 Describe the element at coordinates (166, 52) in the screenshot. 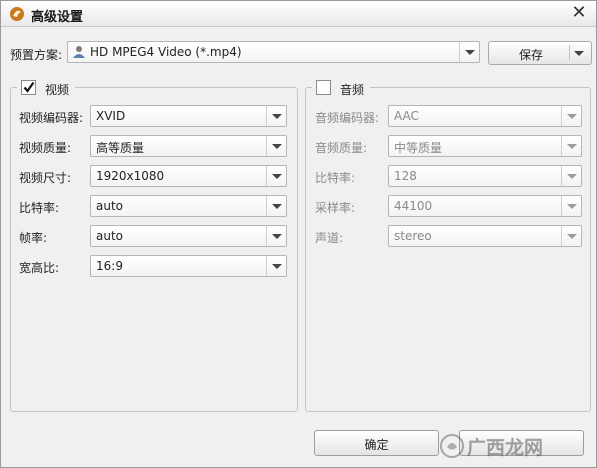

I see `preset-value: HD MPEG4 Video (*.mp4)` at that location.